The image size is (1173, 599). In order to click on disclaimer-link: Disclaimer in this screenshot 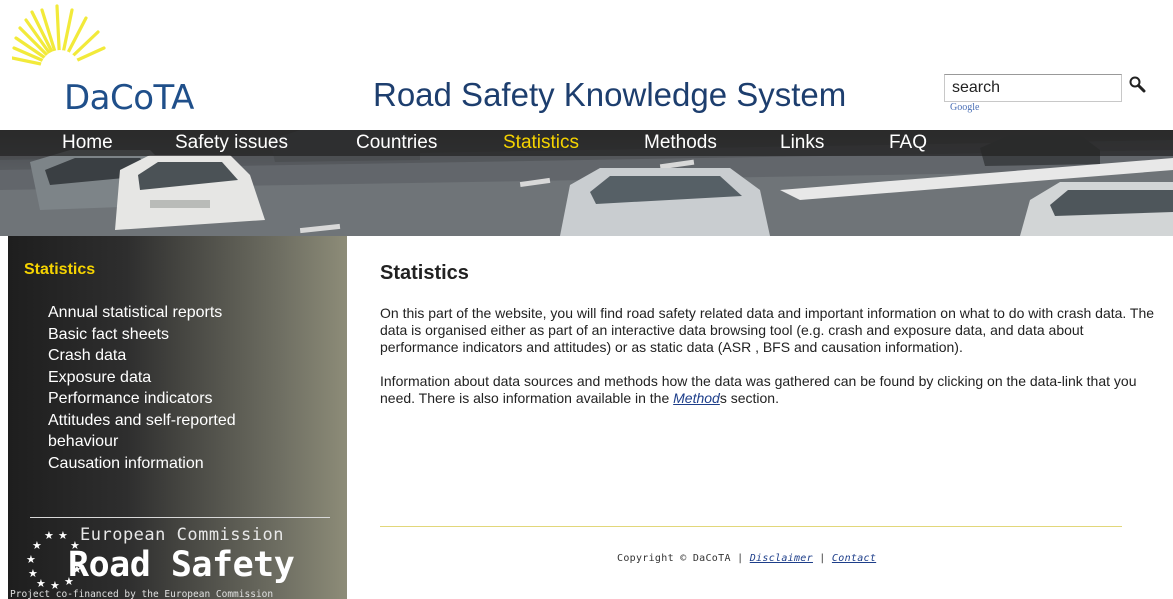, I will do `click(781, 558)`.